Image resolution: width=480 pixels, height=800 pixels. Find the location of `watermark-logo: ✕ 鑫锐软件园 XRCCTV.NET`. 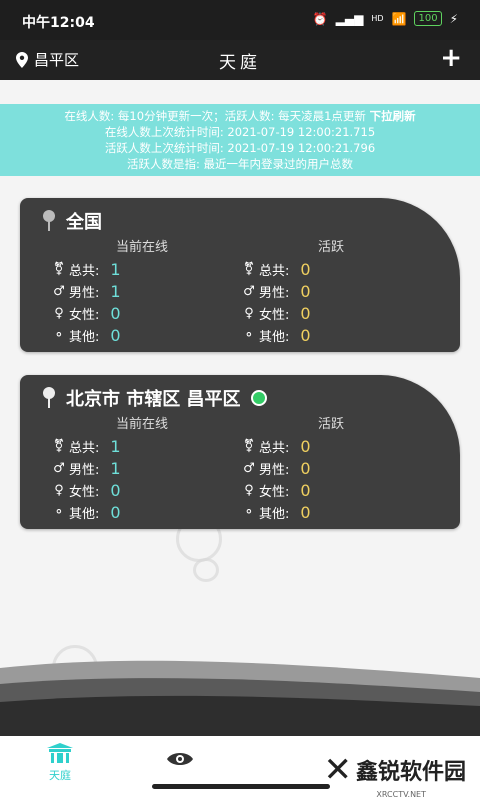

watermark-logo: ✕ 鑫锐软件园 XRCCTV.NET is located at coordinates (394, 774).